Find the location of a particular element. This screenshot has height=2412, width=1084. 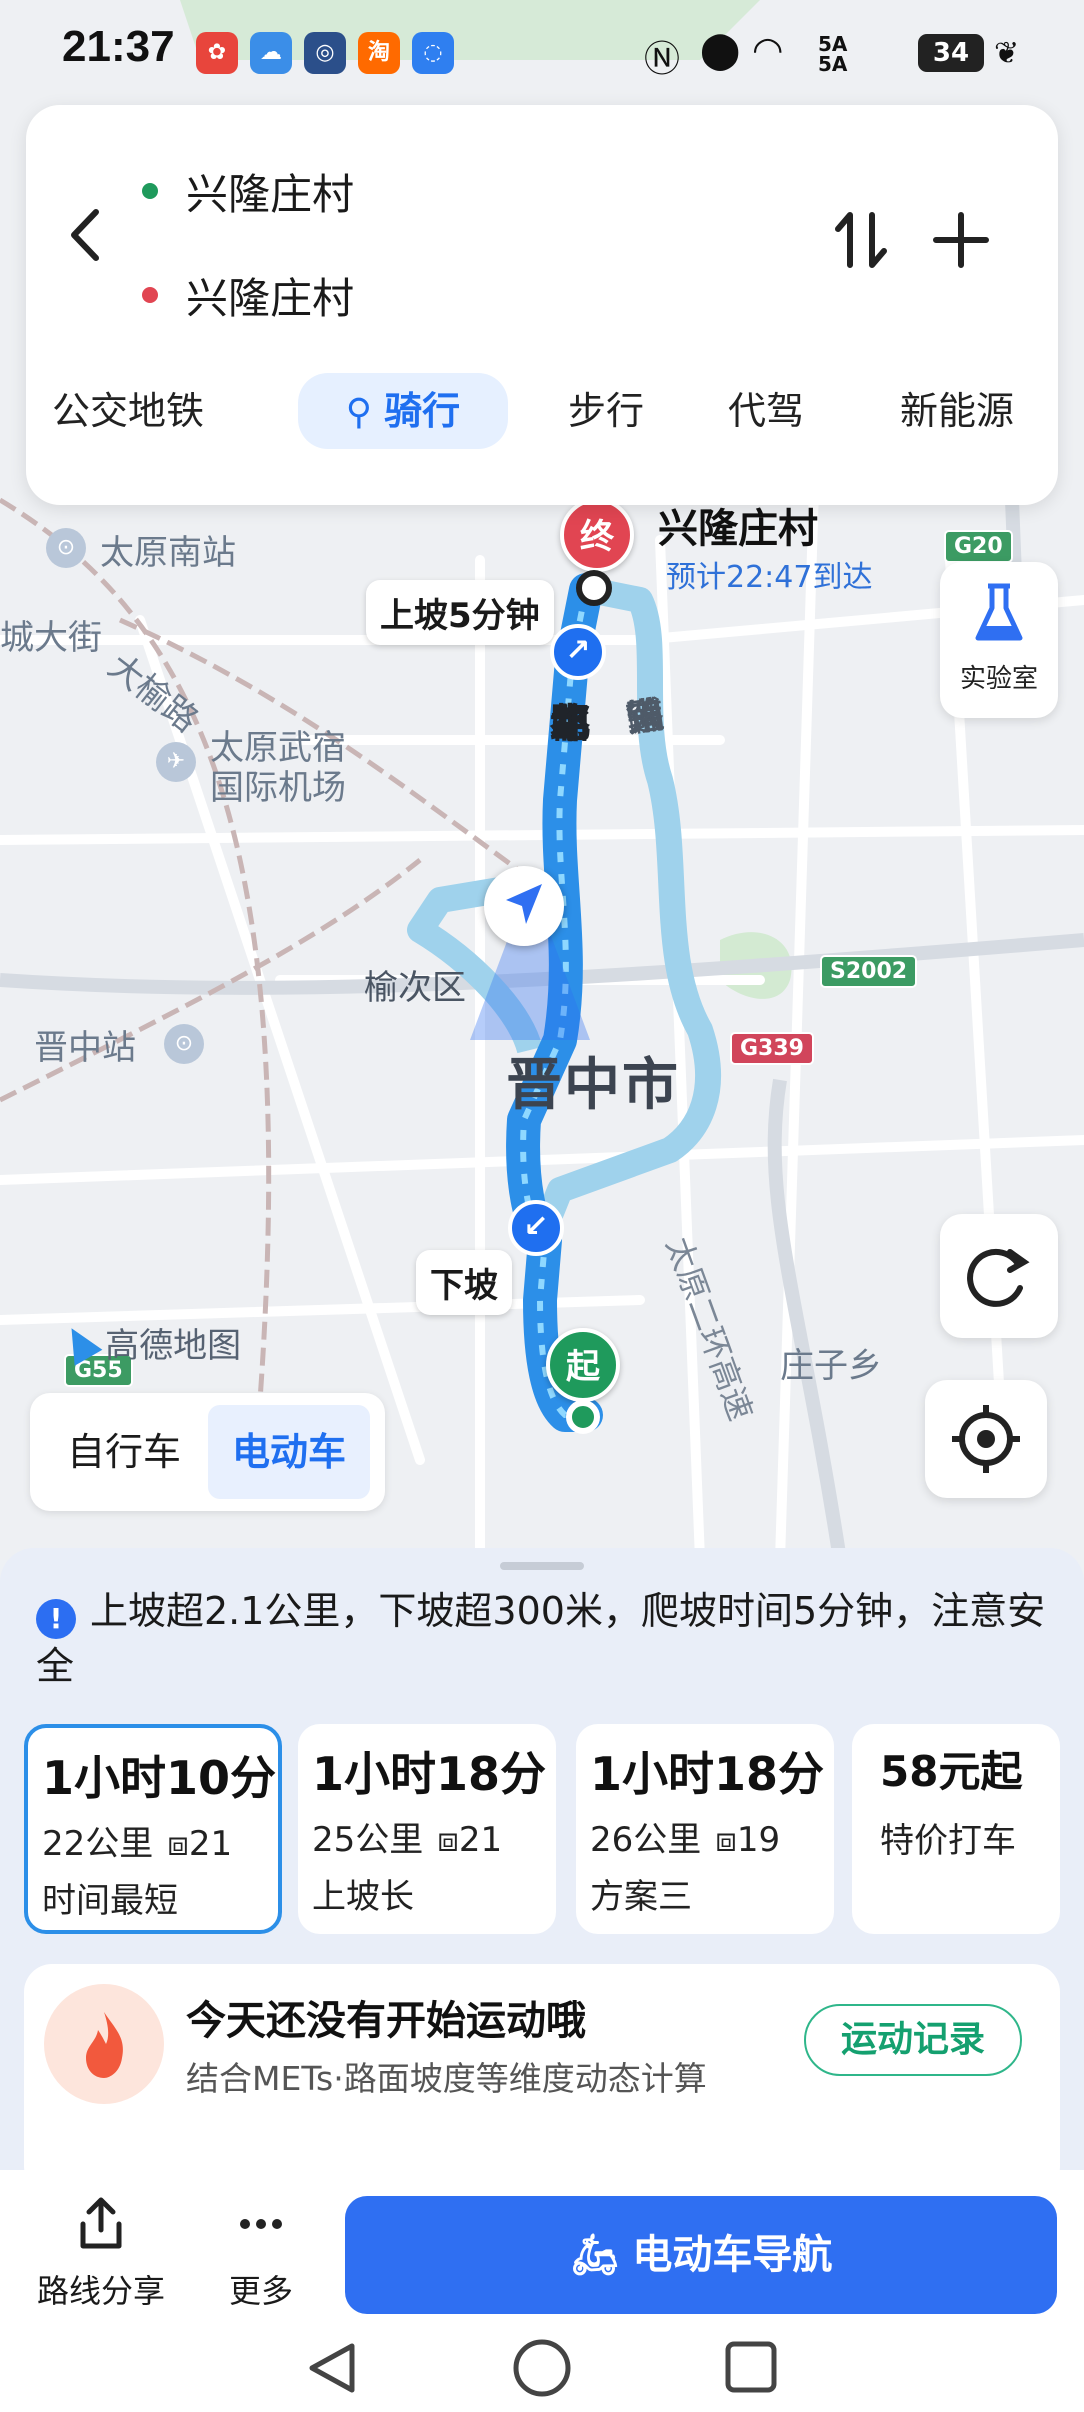

option-ebike: 电动车 is located at coordinates (289, 1452).